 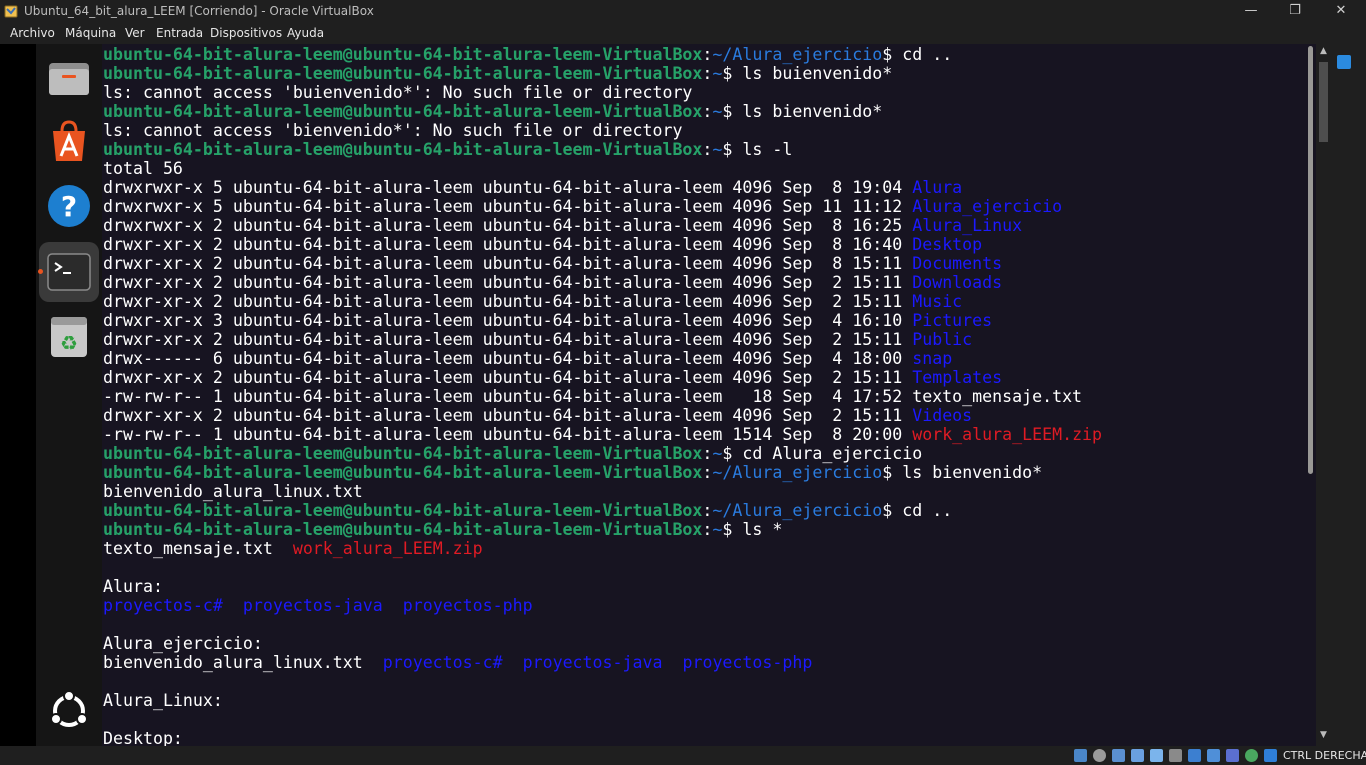 What do you see at coordinates (246, 33) in the screenshot?
I see `menu-dispositivos: Dispositivos` at bounding box center [246, 33].